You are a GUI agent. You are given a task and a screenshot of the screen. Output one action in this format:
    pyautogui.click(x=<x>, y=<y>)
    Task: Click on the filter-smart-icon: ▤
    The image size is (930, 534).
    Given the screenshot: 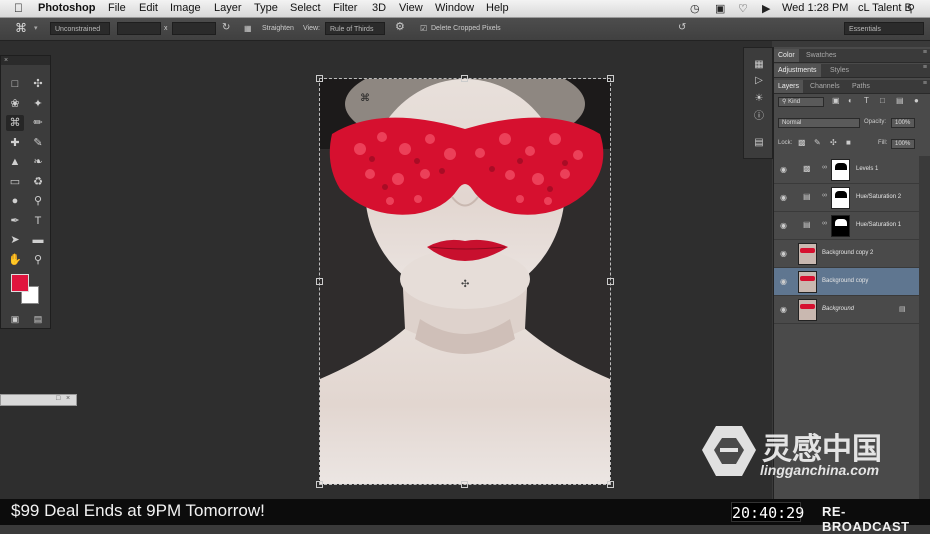 What is the action you would take?
    pyautogui.click(x=900, y=100)
    